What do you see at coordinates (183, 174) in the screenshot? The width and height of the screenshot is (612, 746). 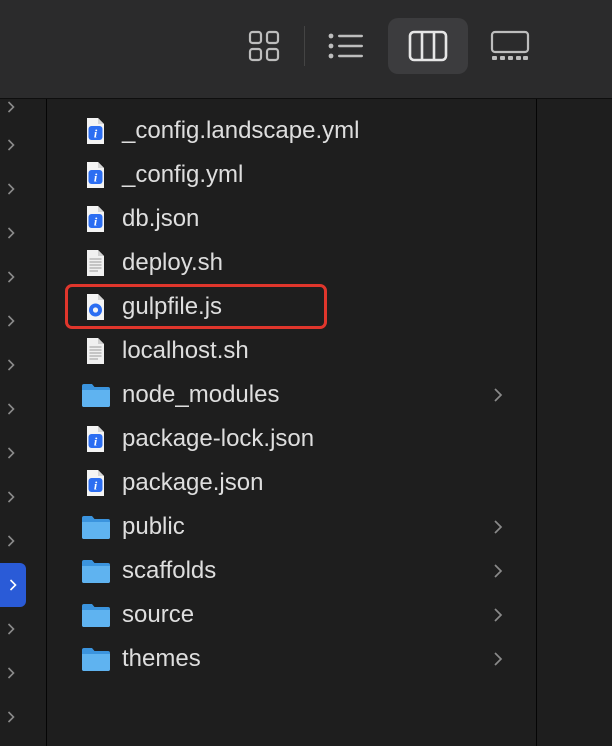 I see `item-name: _config.yml` at bounding box center [183, 174].